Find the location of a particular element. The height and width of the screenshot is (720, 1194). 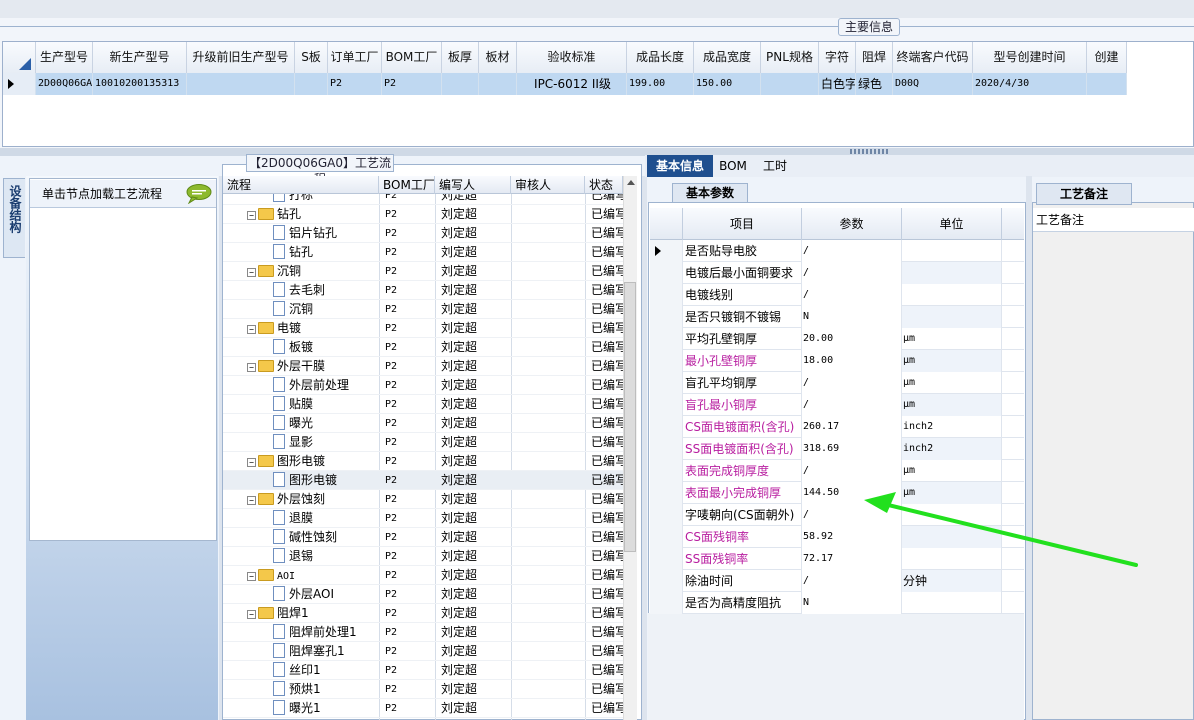

main-col-header: BOM工厂 is located at coordinates (412, 57).